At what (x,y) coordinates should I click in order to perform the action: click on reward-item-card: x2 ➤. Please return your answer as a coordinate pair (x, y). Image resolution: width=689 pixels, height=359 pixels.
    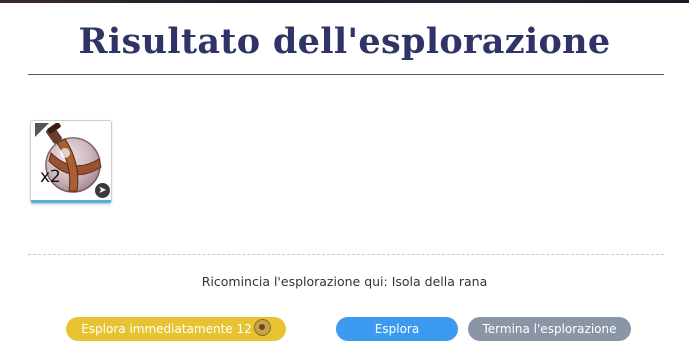
    Looking at the image, I should click on (71, 162).